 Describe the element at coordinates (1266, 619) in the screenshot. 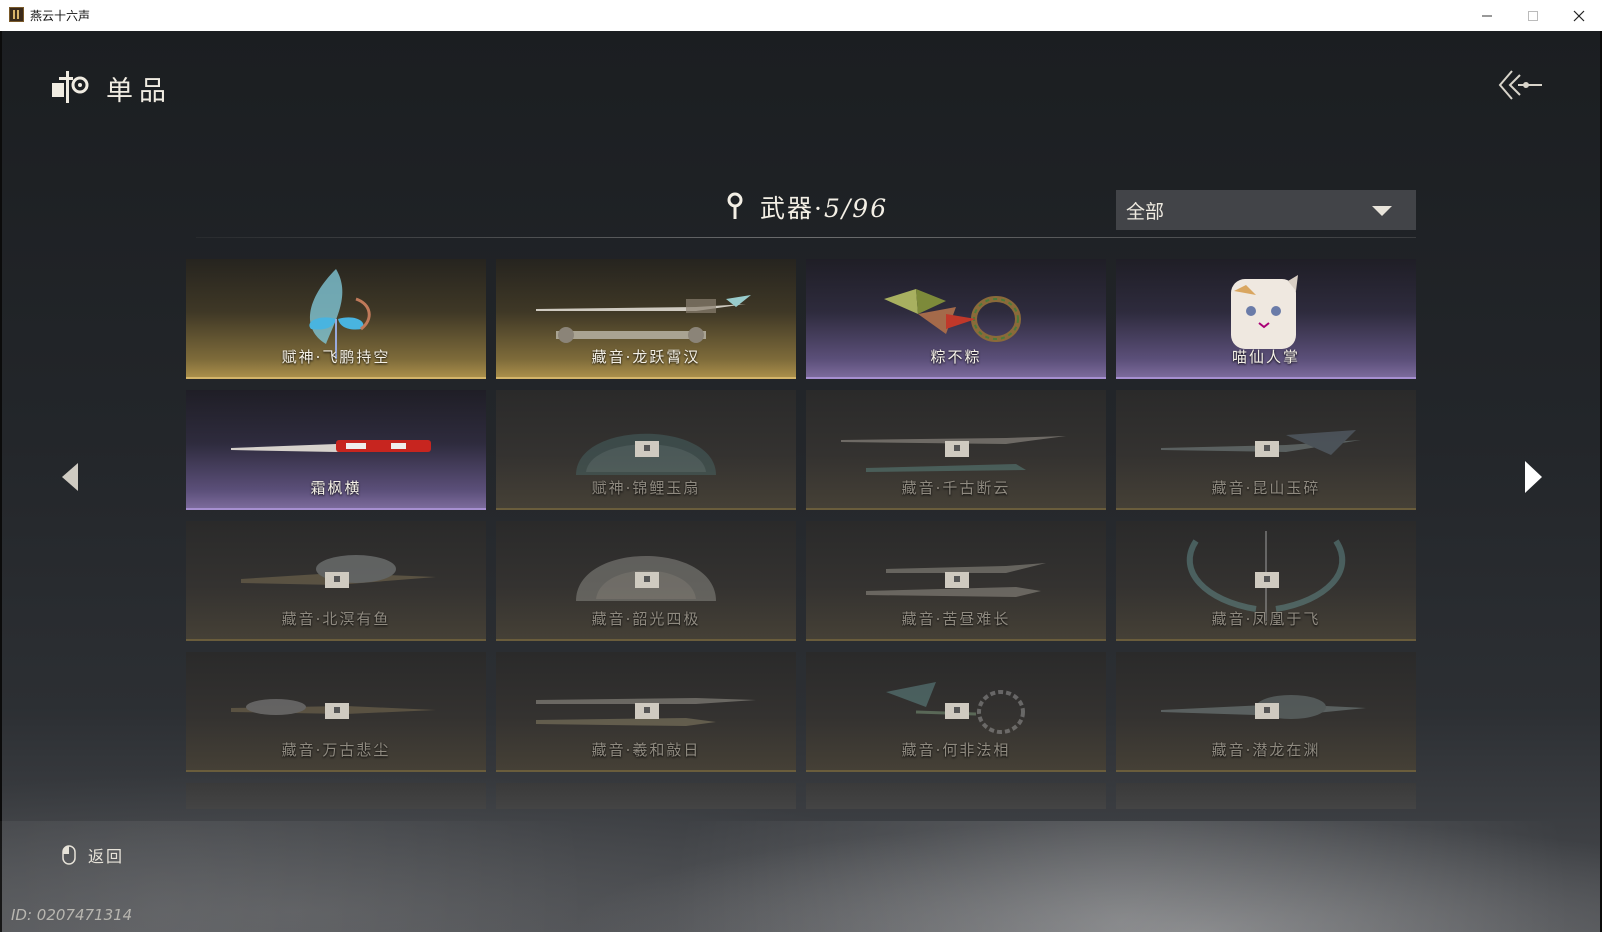

I see `item-label: 藏音·凤凰于飞` at that location.